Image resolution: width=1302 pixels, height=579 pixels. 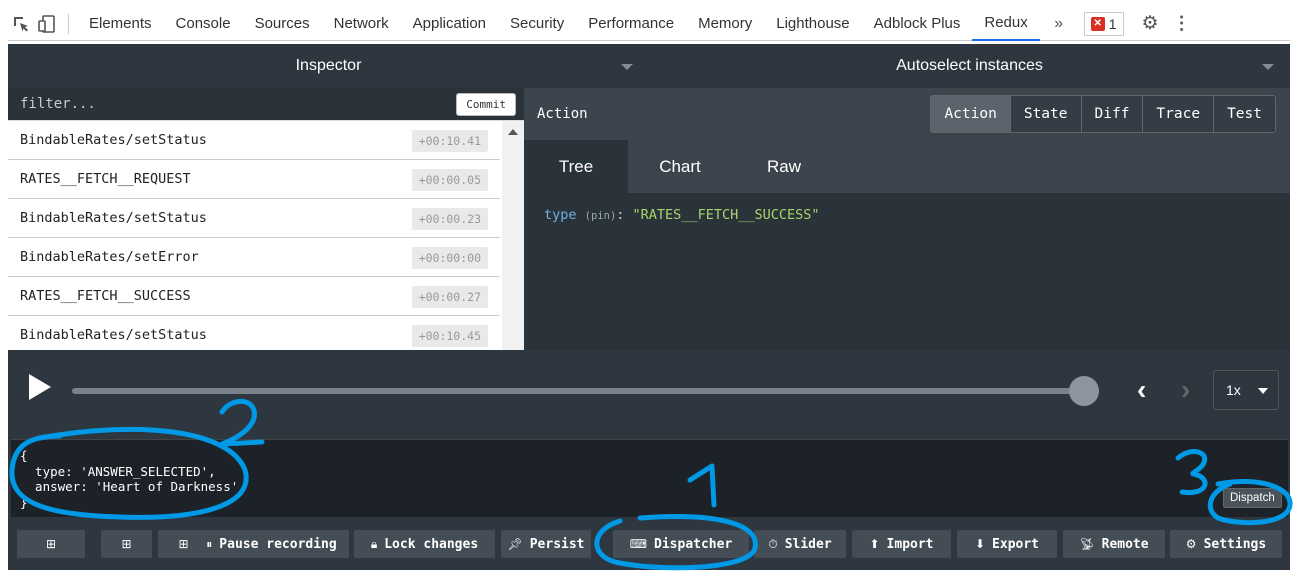 What do you see at coordinates (907, 166) in the screenshot?
I see `action-subtabs: Tree Chart Raw` at bounding box center [907, 166].